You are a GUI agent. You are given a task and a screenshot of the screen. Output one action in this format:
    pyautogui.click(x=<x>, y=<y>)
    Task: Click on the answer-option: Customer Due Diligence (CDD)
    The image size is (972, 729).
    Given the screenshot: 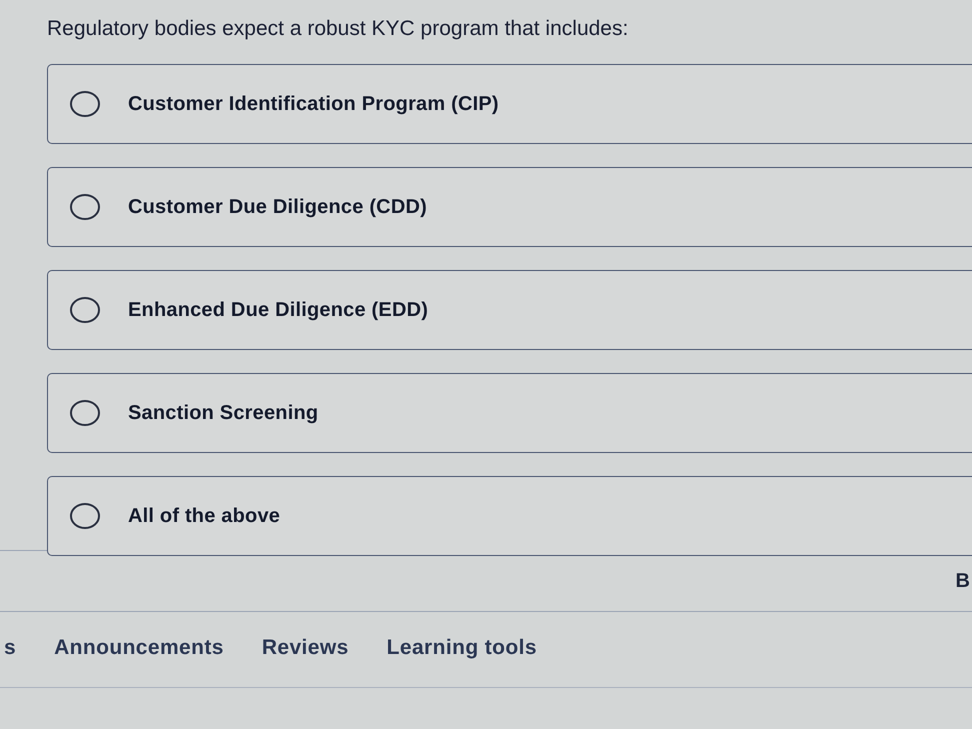 What is the action you would take?
    pyautogui.click(x=509, y=207)
    